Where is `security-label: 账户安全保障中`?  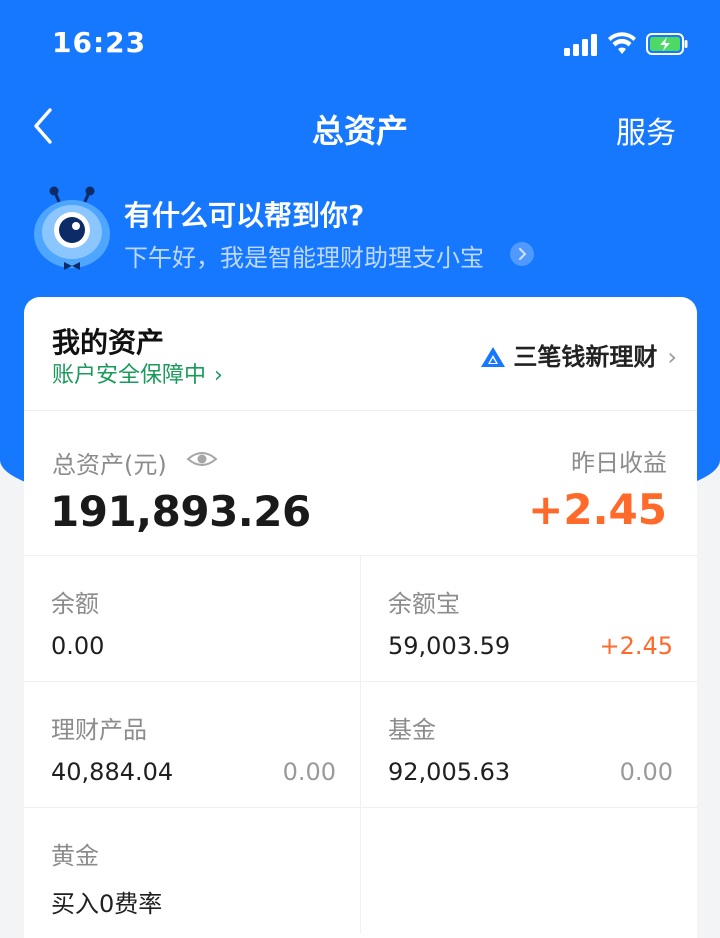
security-label: 账户安全保障中 is located at coordinates (129, 375).